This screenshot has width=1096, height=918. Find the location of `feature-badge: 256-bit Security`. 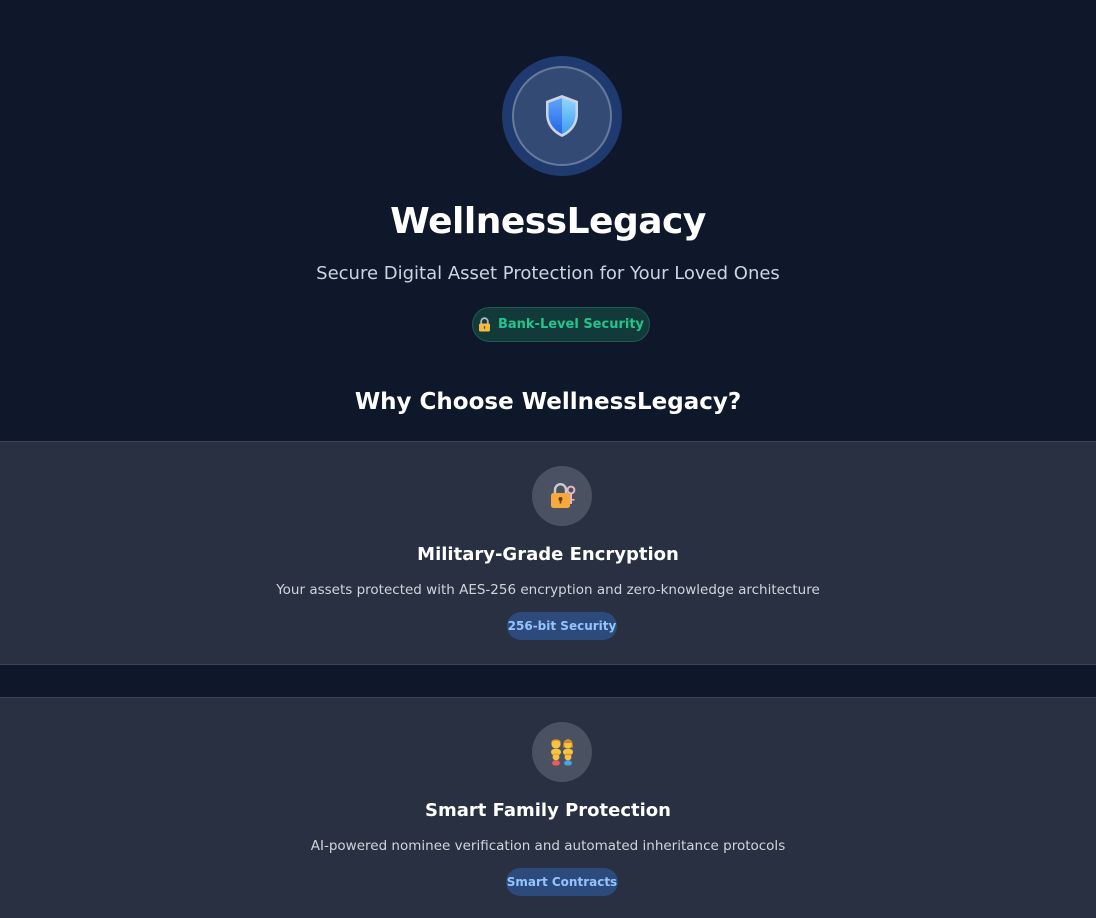

feature-badge: 256-bit Security is located at coordinates (562, 626).